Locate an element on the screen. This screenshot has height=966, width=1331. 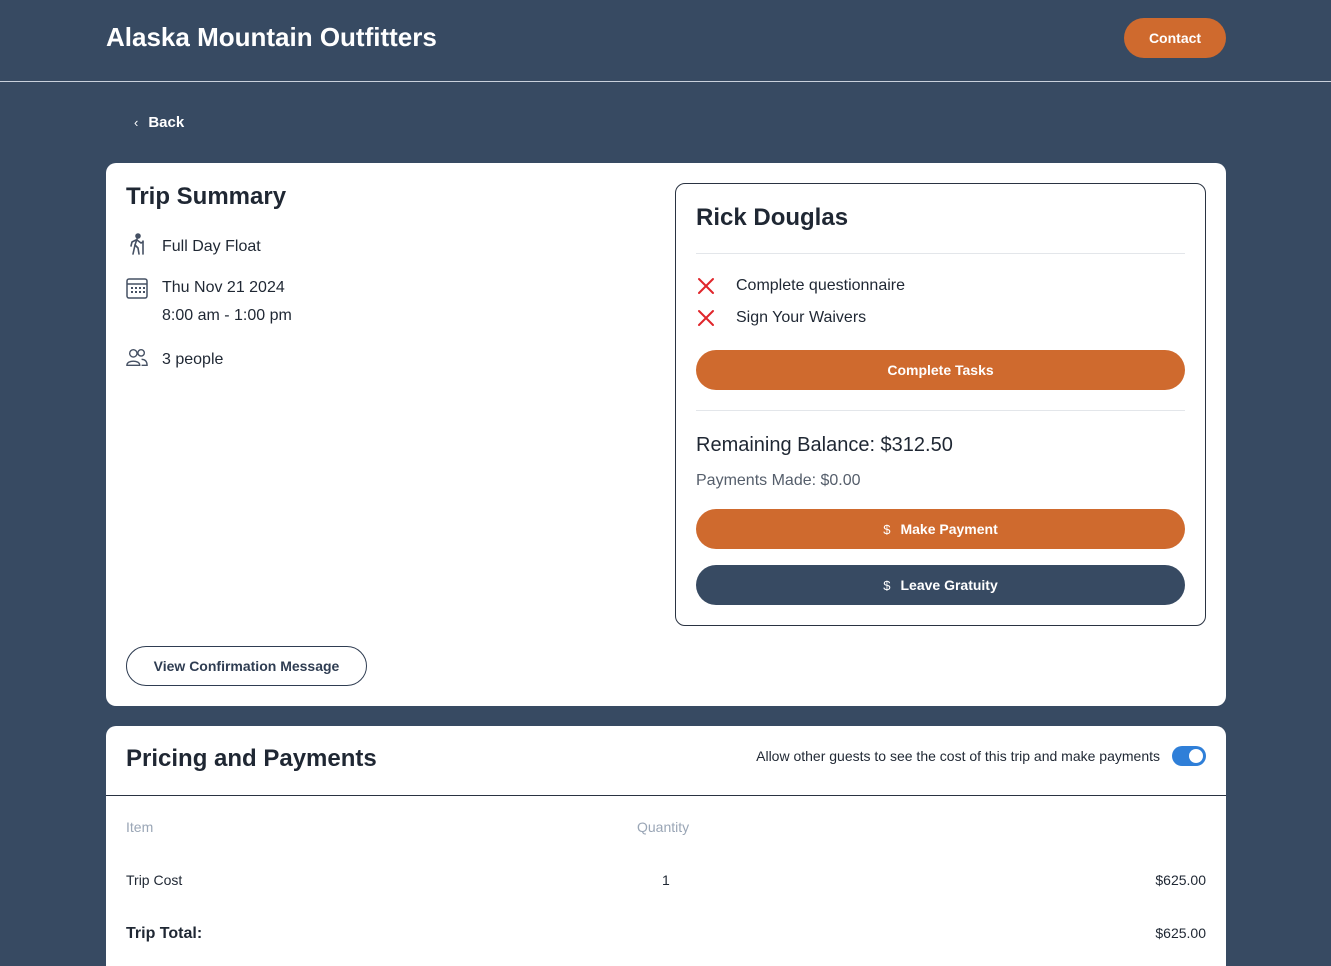
make-payment-button: $ Make Payment is located at coordinates (940, 529).